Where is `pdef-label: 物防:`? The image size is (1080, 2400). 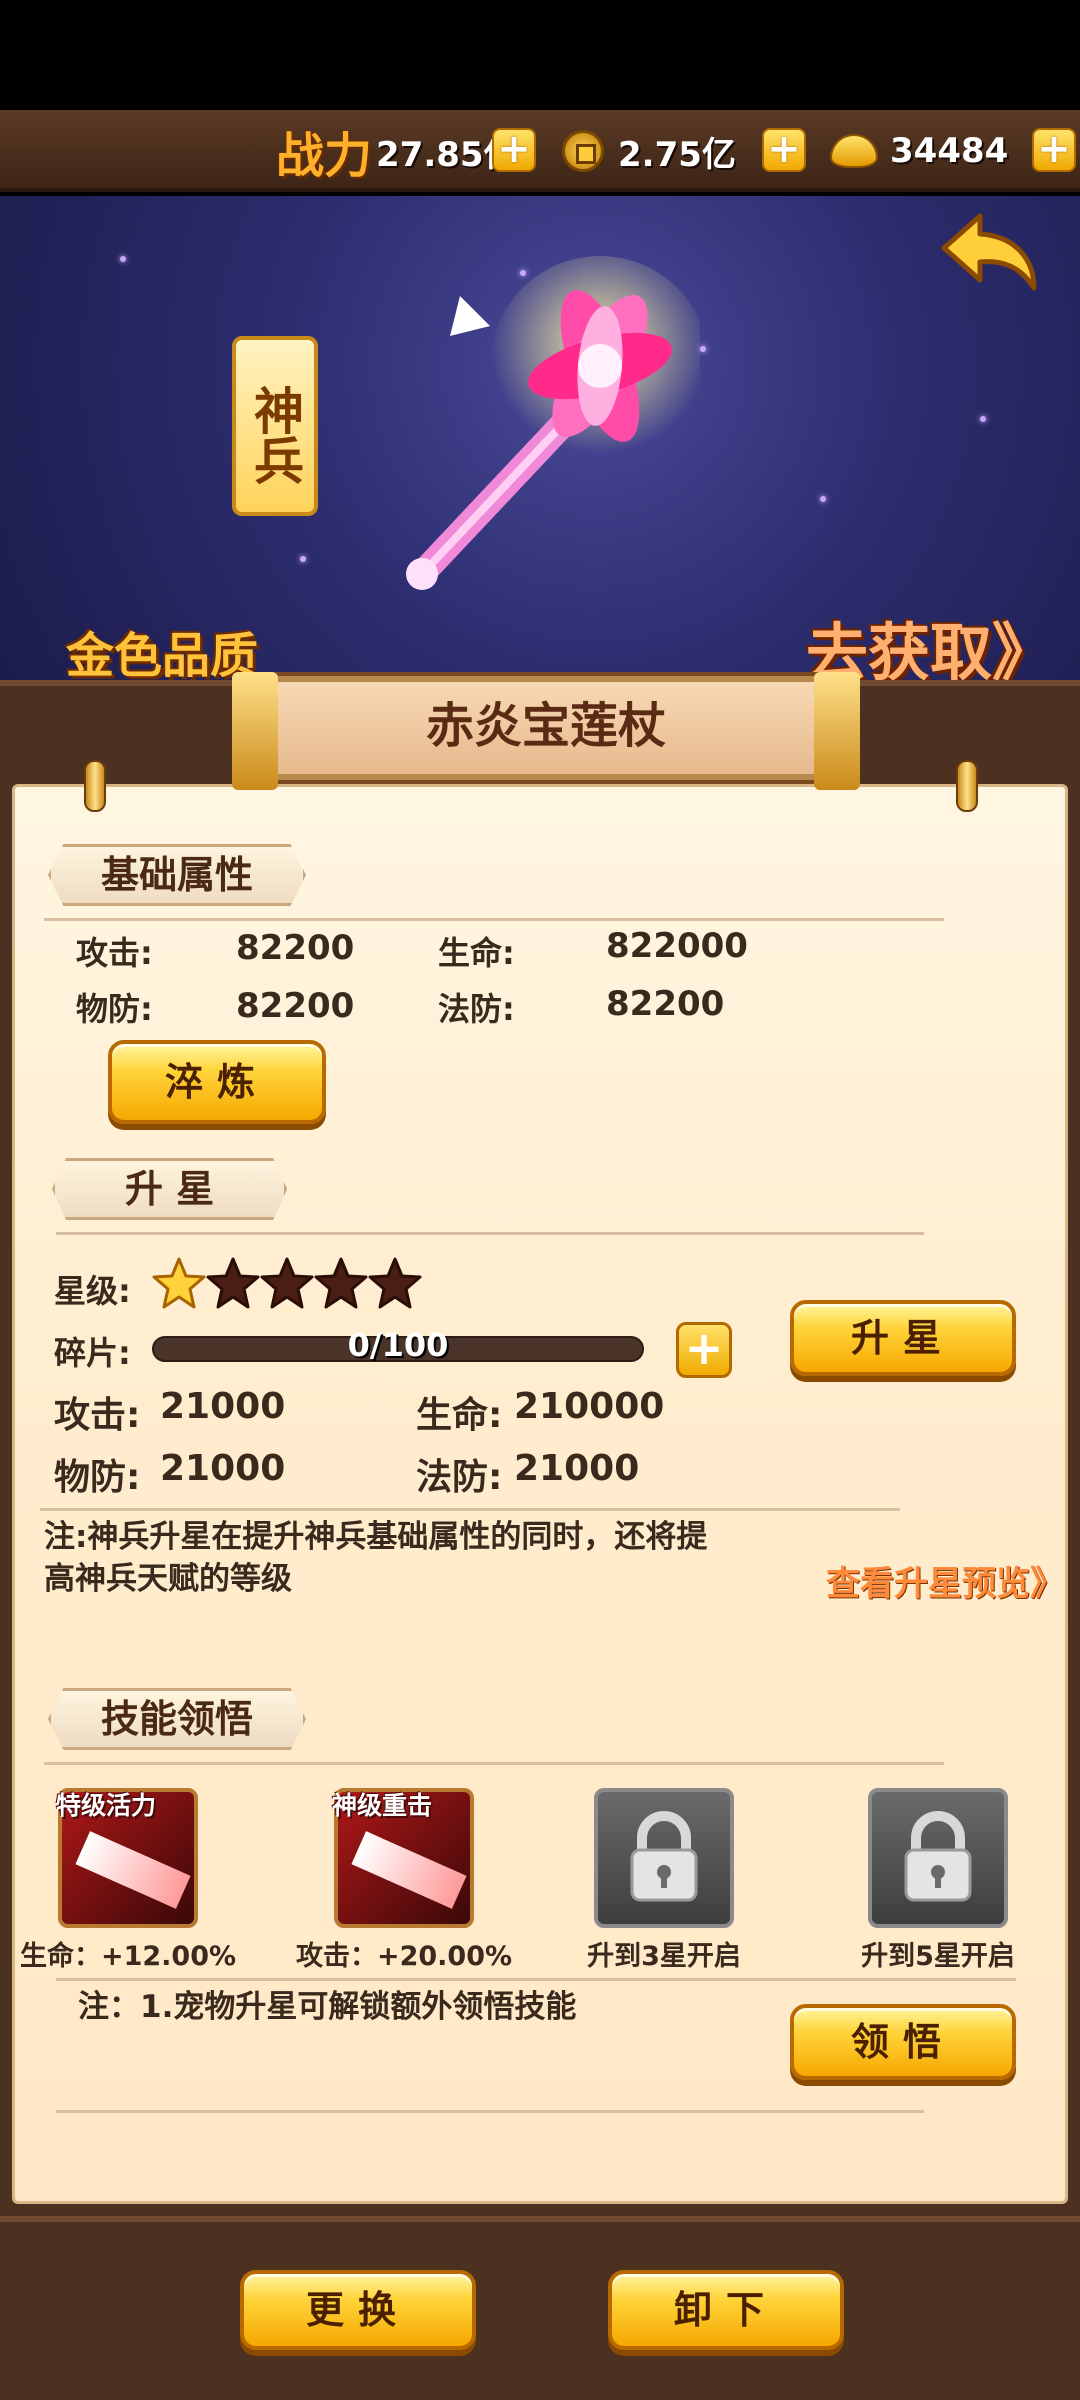
pdef-label: 物防: is located at coordinates (114, 1009).